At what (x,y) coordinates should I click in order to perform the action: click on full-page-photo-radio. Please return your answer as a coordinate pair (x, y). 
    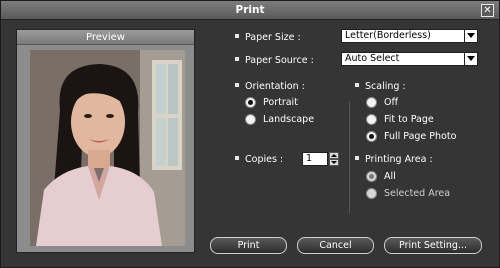
    Looking at the image, I should click on (371, 136).